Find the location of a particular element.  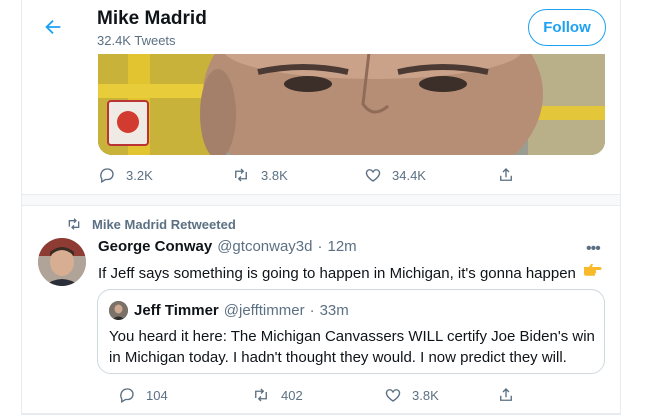

follow-button: Follow is located at coordinates (567, 27).